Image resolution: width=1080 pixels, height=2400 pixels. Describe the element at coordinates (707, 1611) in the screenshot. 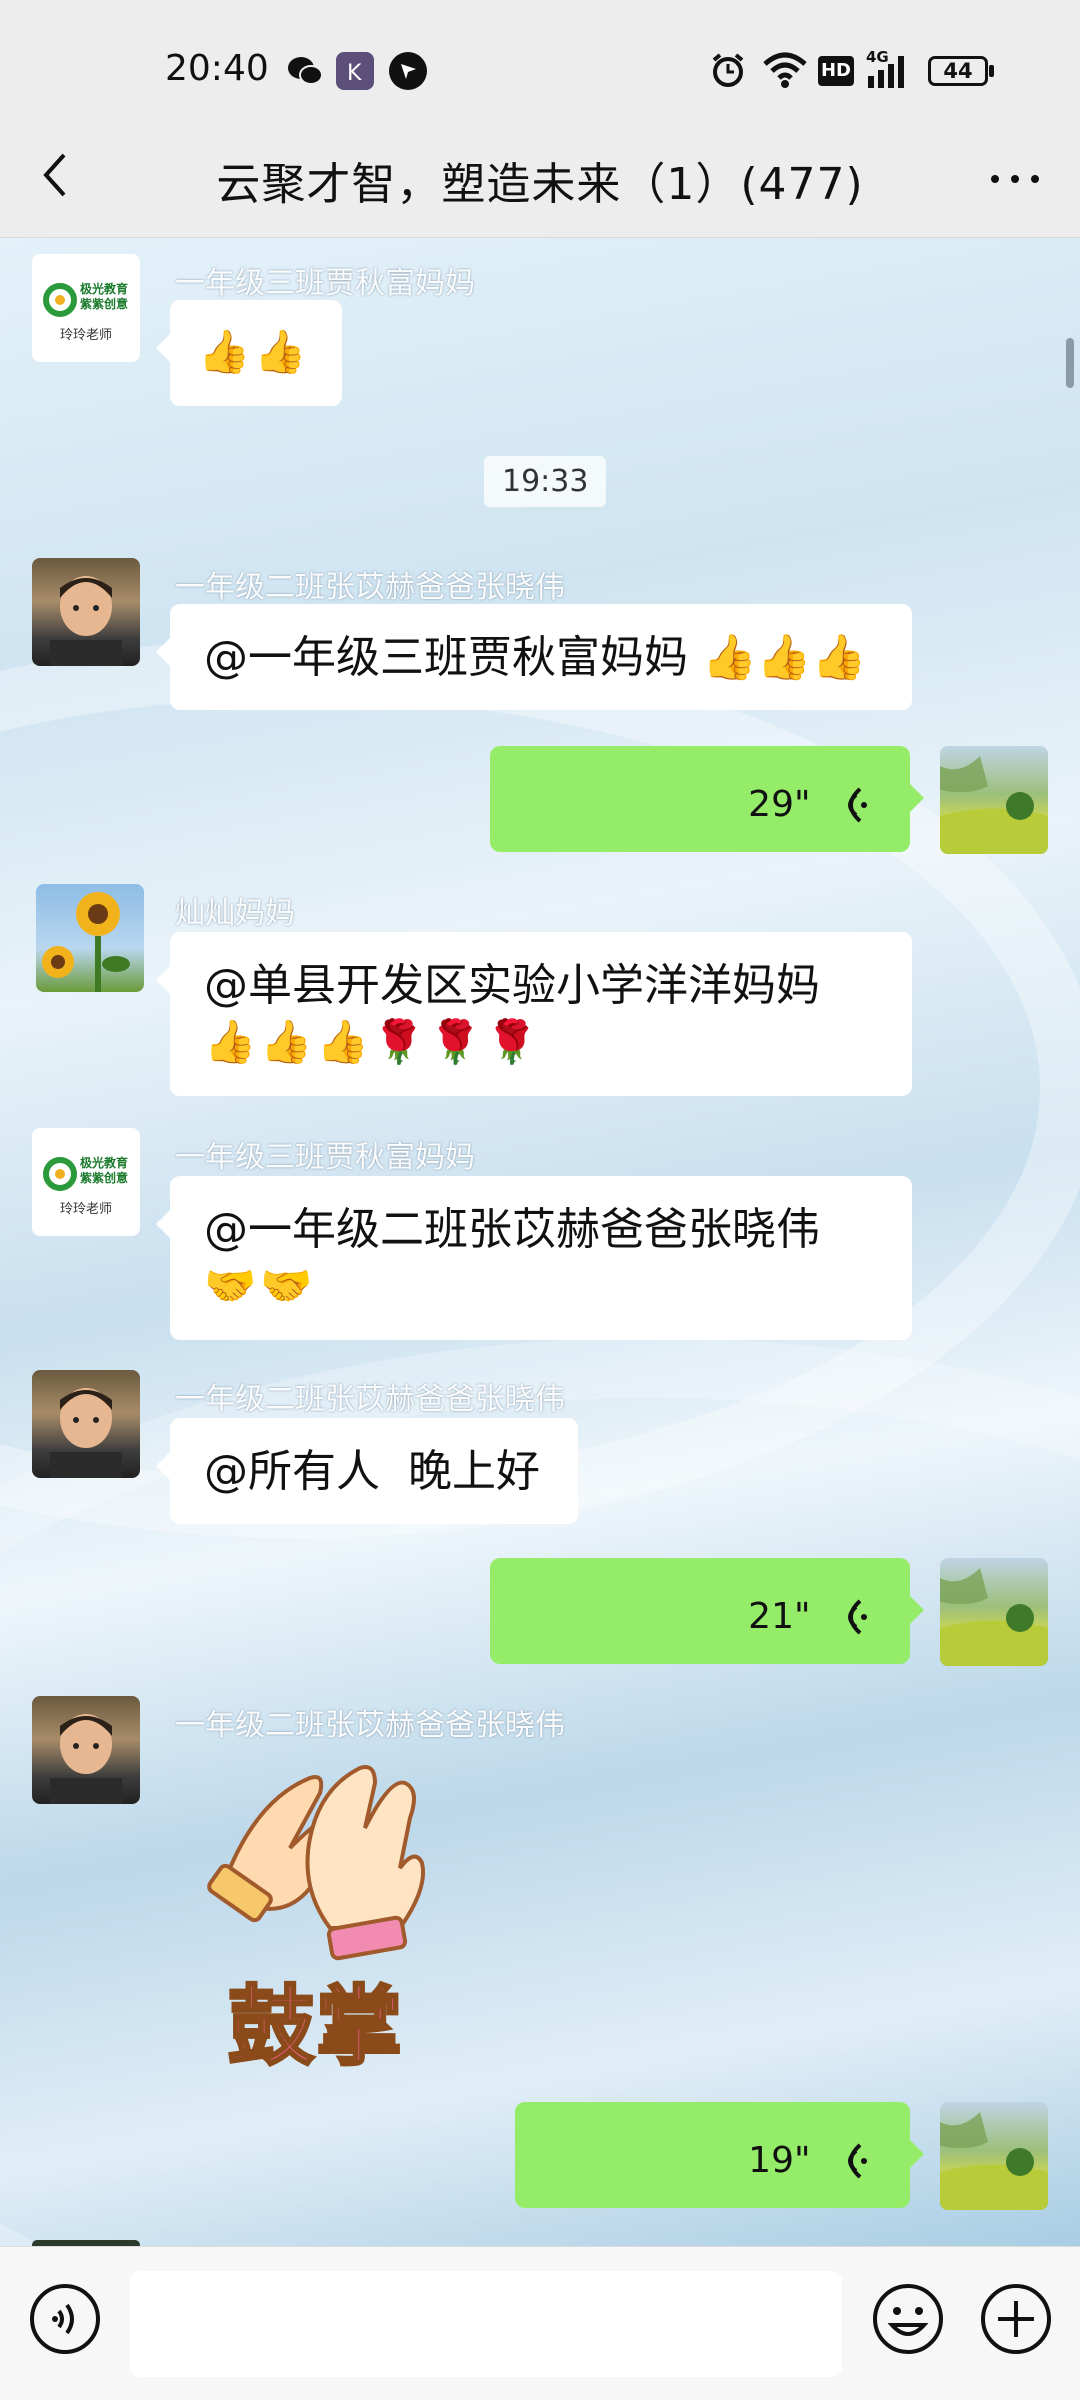

I see `voice-message-bubble: 21"` at that location.